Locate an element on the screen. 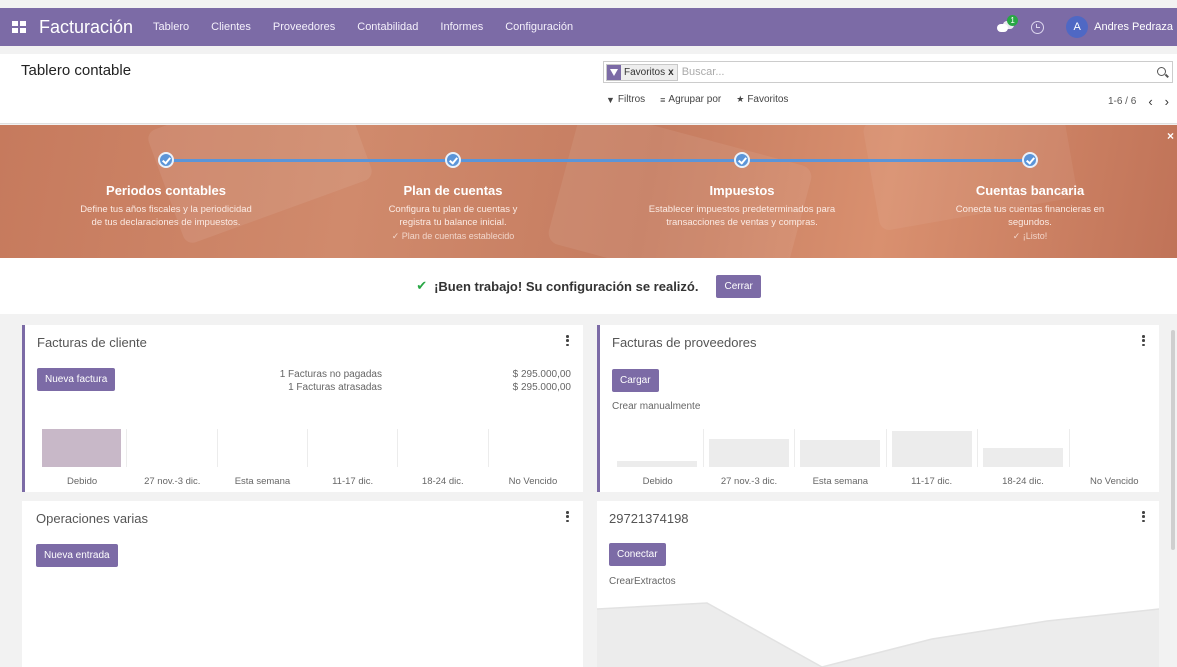 The width and height of the screenshot is (1177, 667). chart-label: Esta semana is located at coordinates (262, 481).